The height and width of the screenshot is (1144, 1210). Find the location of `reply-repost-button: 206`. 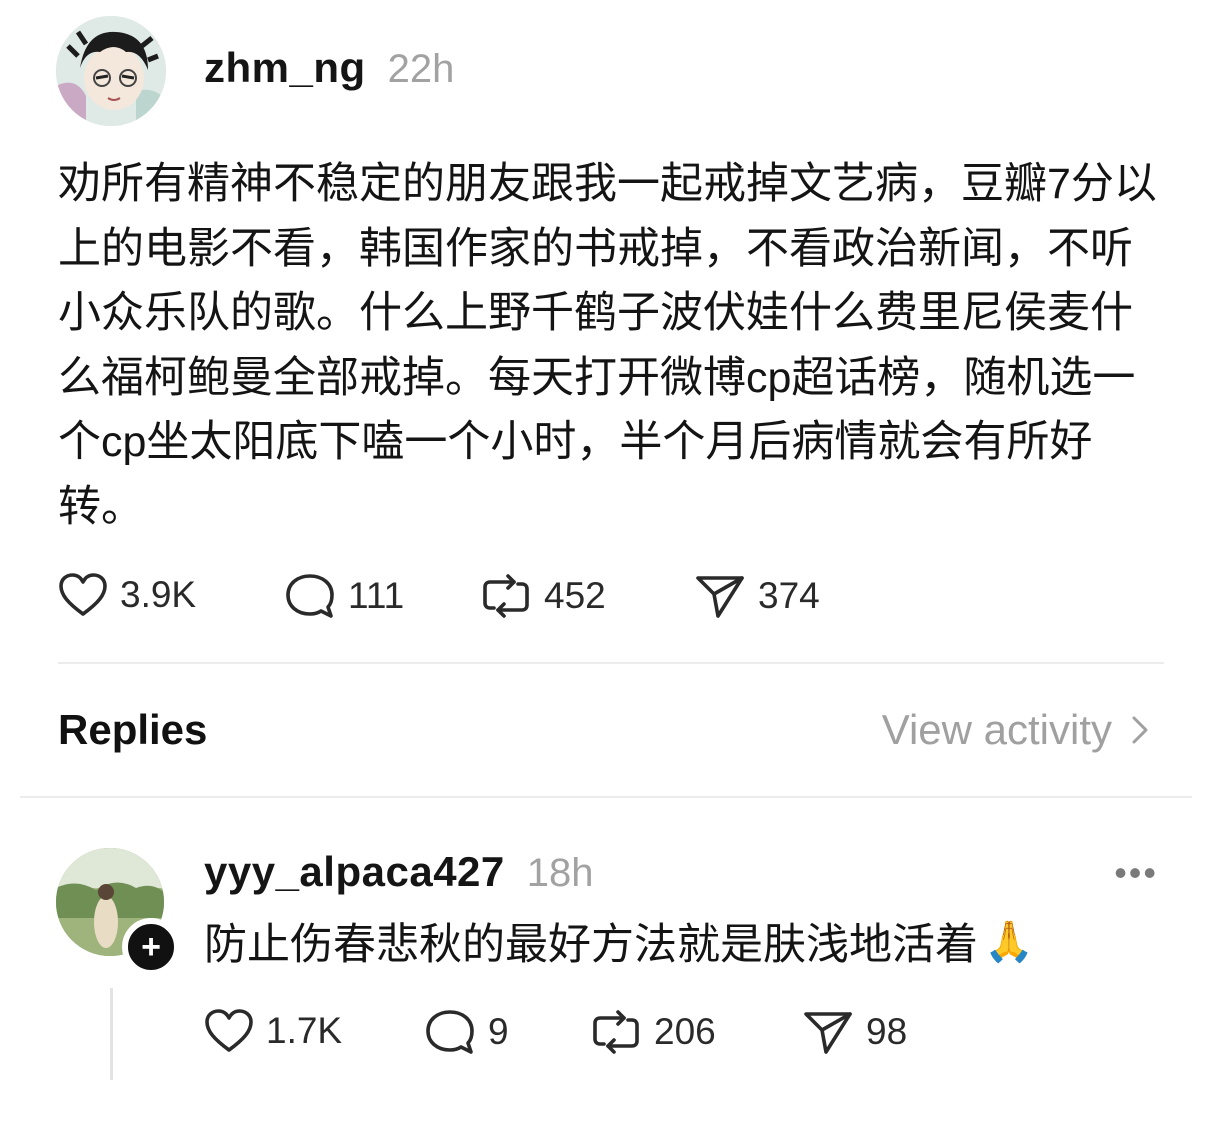

reply-repost-button: 206 is located at coordinates (653, 1032).